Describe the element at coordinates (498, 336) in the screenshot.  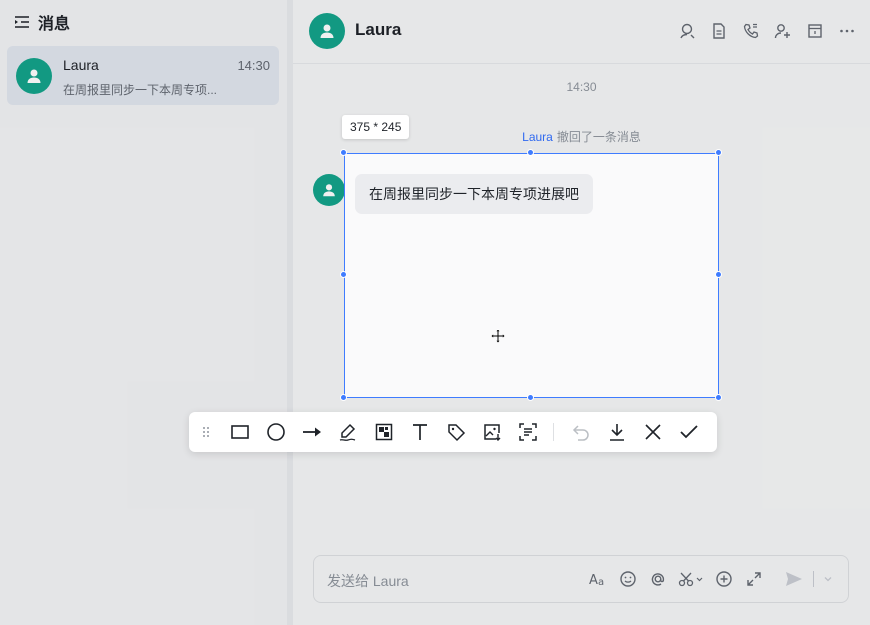
I see `move-cursor-icon` at that location.